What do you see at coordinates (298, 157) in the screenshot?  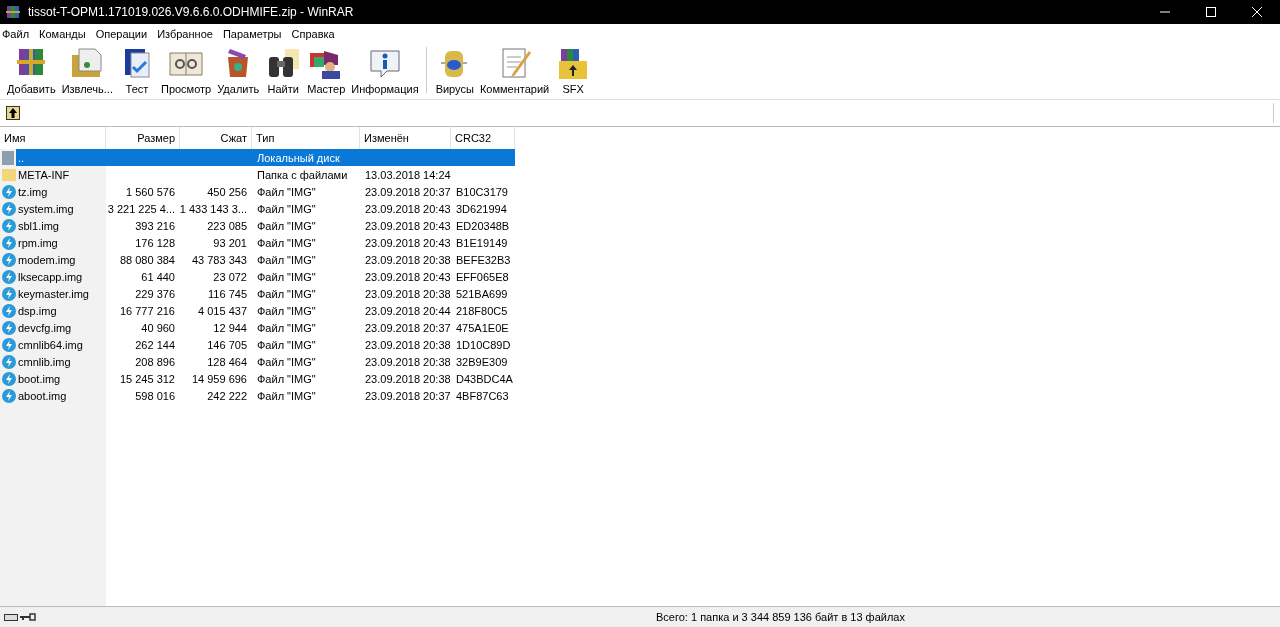 I see `table-cell: Локальный диск` at bounding box center [298, 157].